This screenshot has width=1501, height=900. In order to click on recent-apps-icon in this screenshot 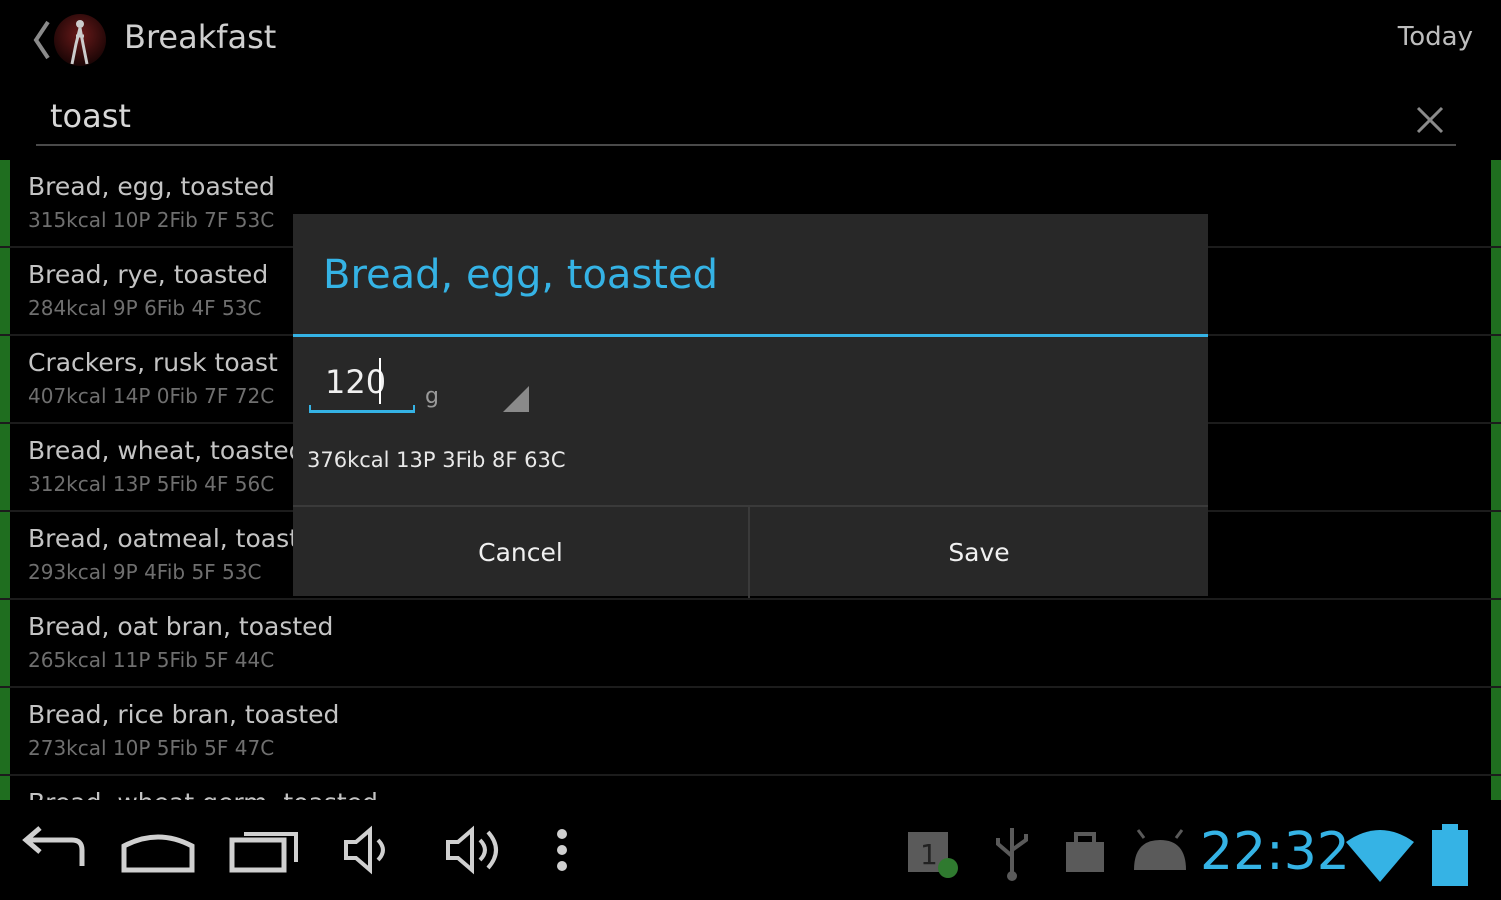, I will do `click(264, 850)`.